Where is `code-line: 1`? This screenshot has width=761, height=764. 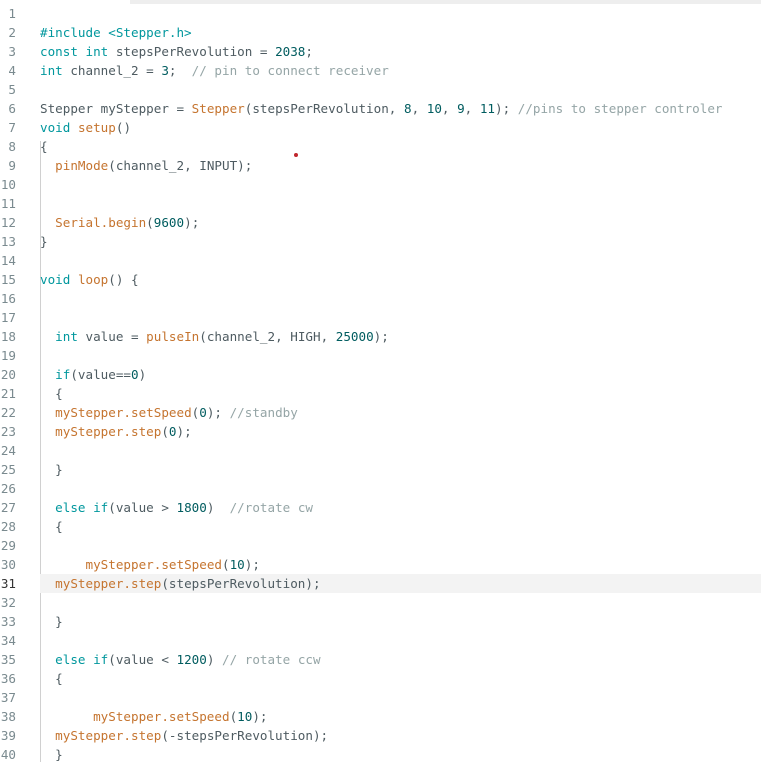
code-line: 1 is located at coordinates (380, 13).